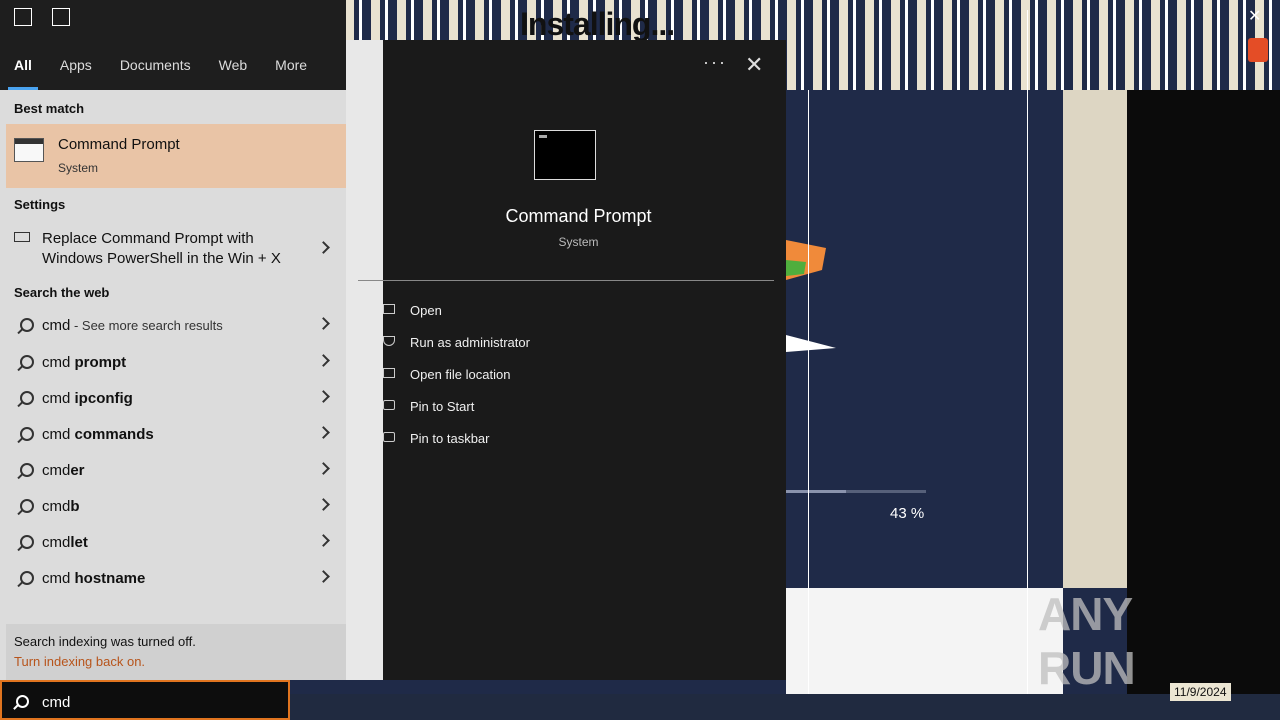 This screenshot has width=1280, height=720. What do you see at coordinates (40, 204) in the screenshot?
I see `settings-header: Settings` at bounding box center [40, 204].